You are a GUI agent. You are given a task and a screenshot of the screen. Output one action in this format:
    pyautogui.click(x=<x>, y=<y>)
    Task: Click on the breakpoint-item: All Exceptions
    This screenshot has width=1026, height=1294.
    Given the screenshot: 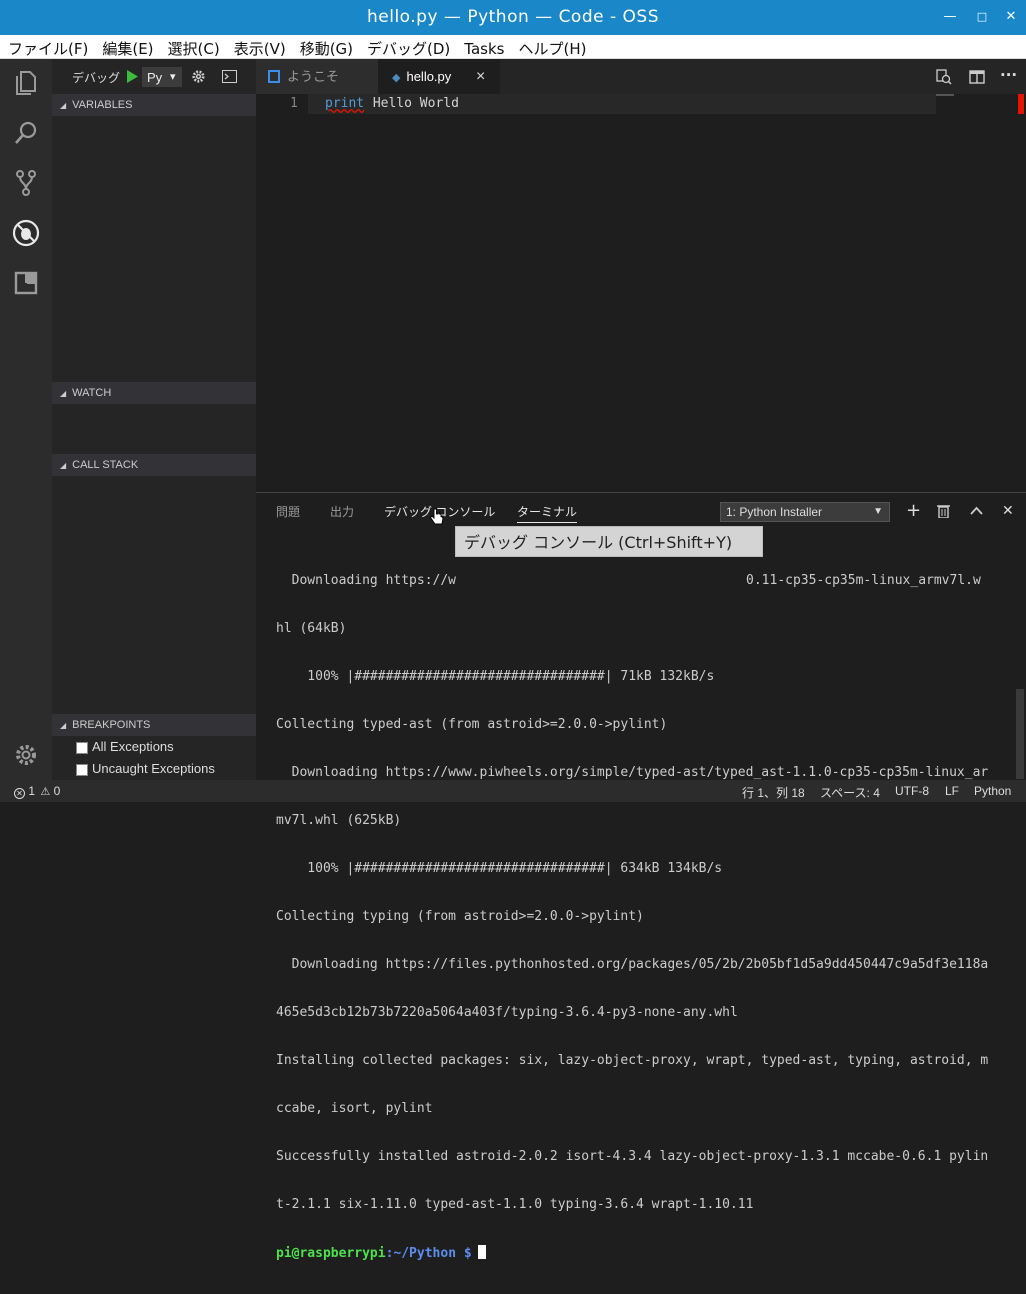 What is the action you would take?
    pyautogui.click(x=125, y=746)
    